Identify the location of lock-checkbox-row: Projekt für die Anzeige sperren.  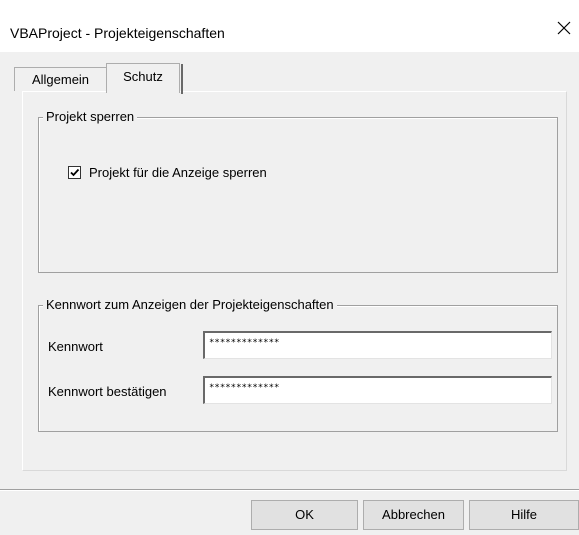
(167, 172).